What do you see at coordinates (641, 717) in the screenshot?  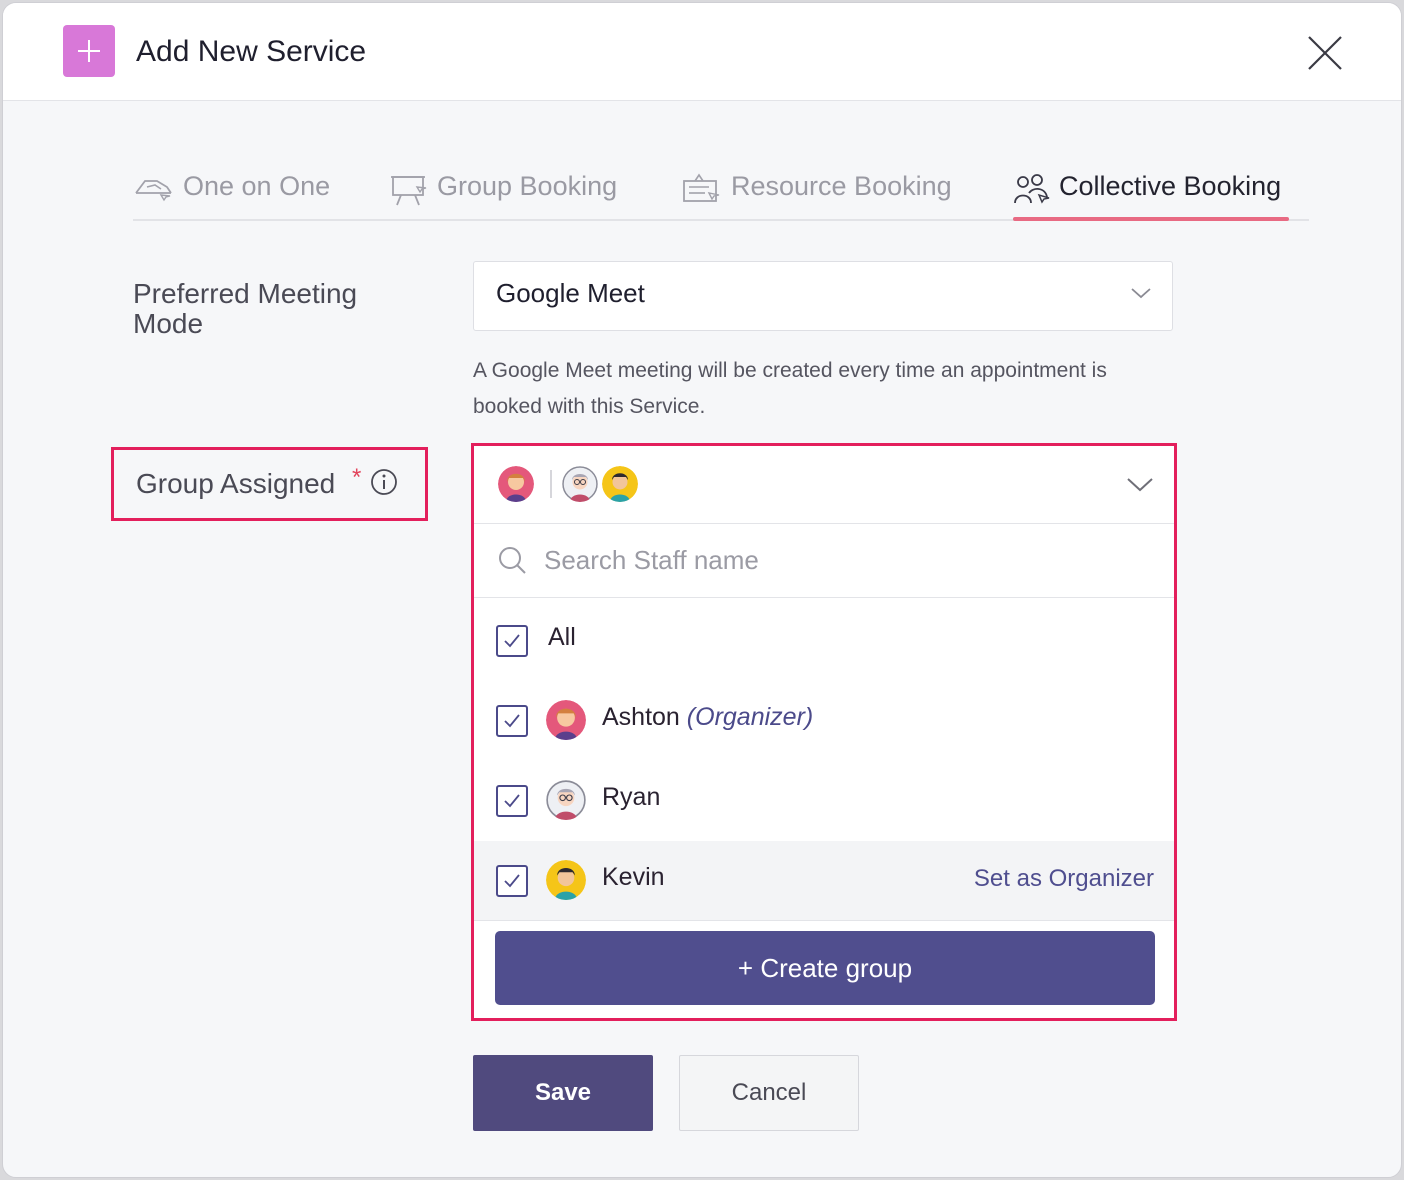 I see `staff-name: Ashton` at bounding box center [641, 717].